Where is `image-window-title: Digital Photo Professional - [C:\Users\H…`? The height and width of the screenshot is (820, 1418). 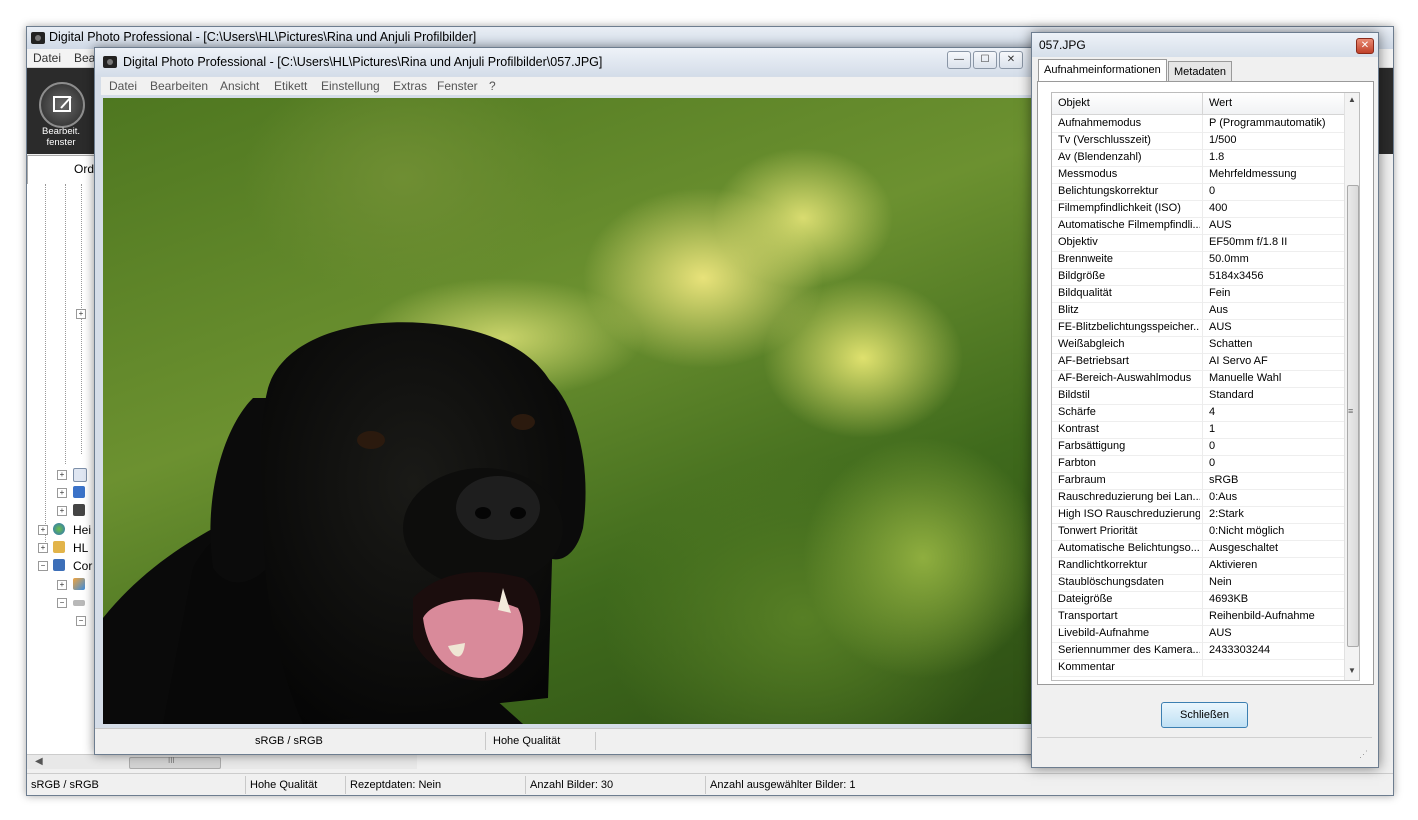 image-window-title: Digital Photo Professional - [C:\Users\H… is located at coordinates (363, 62).